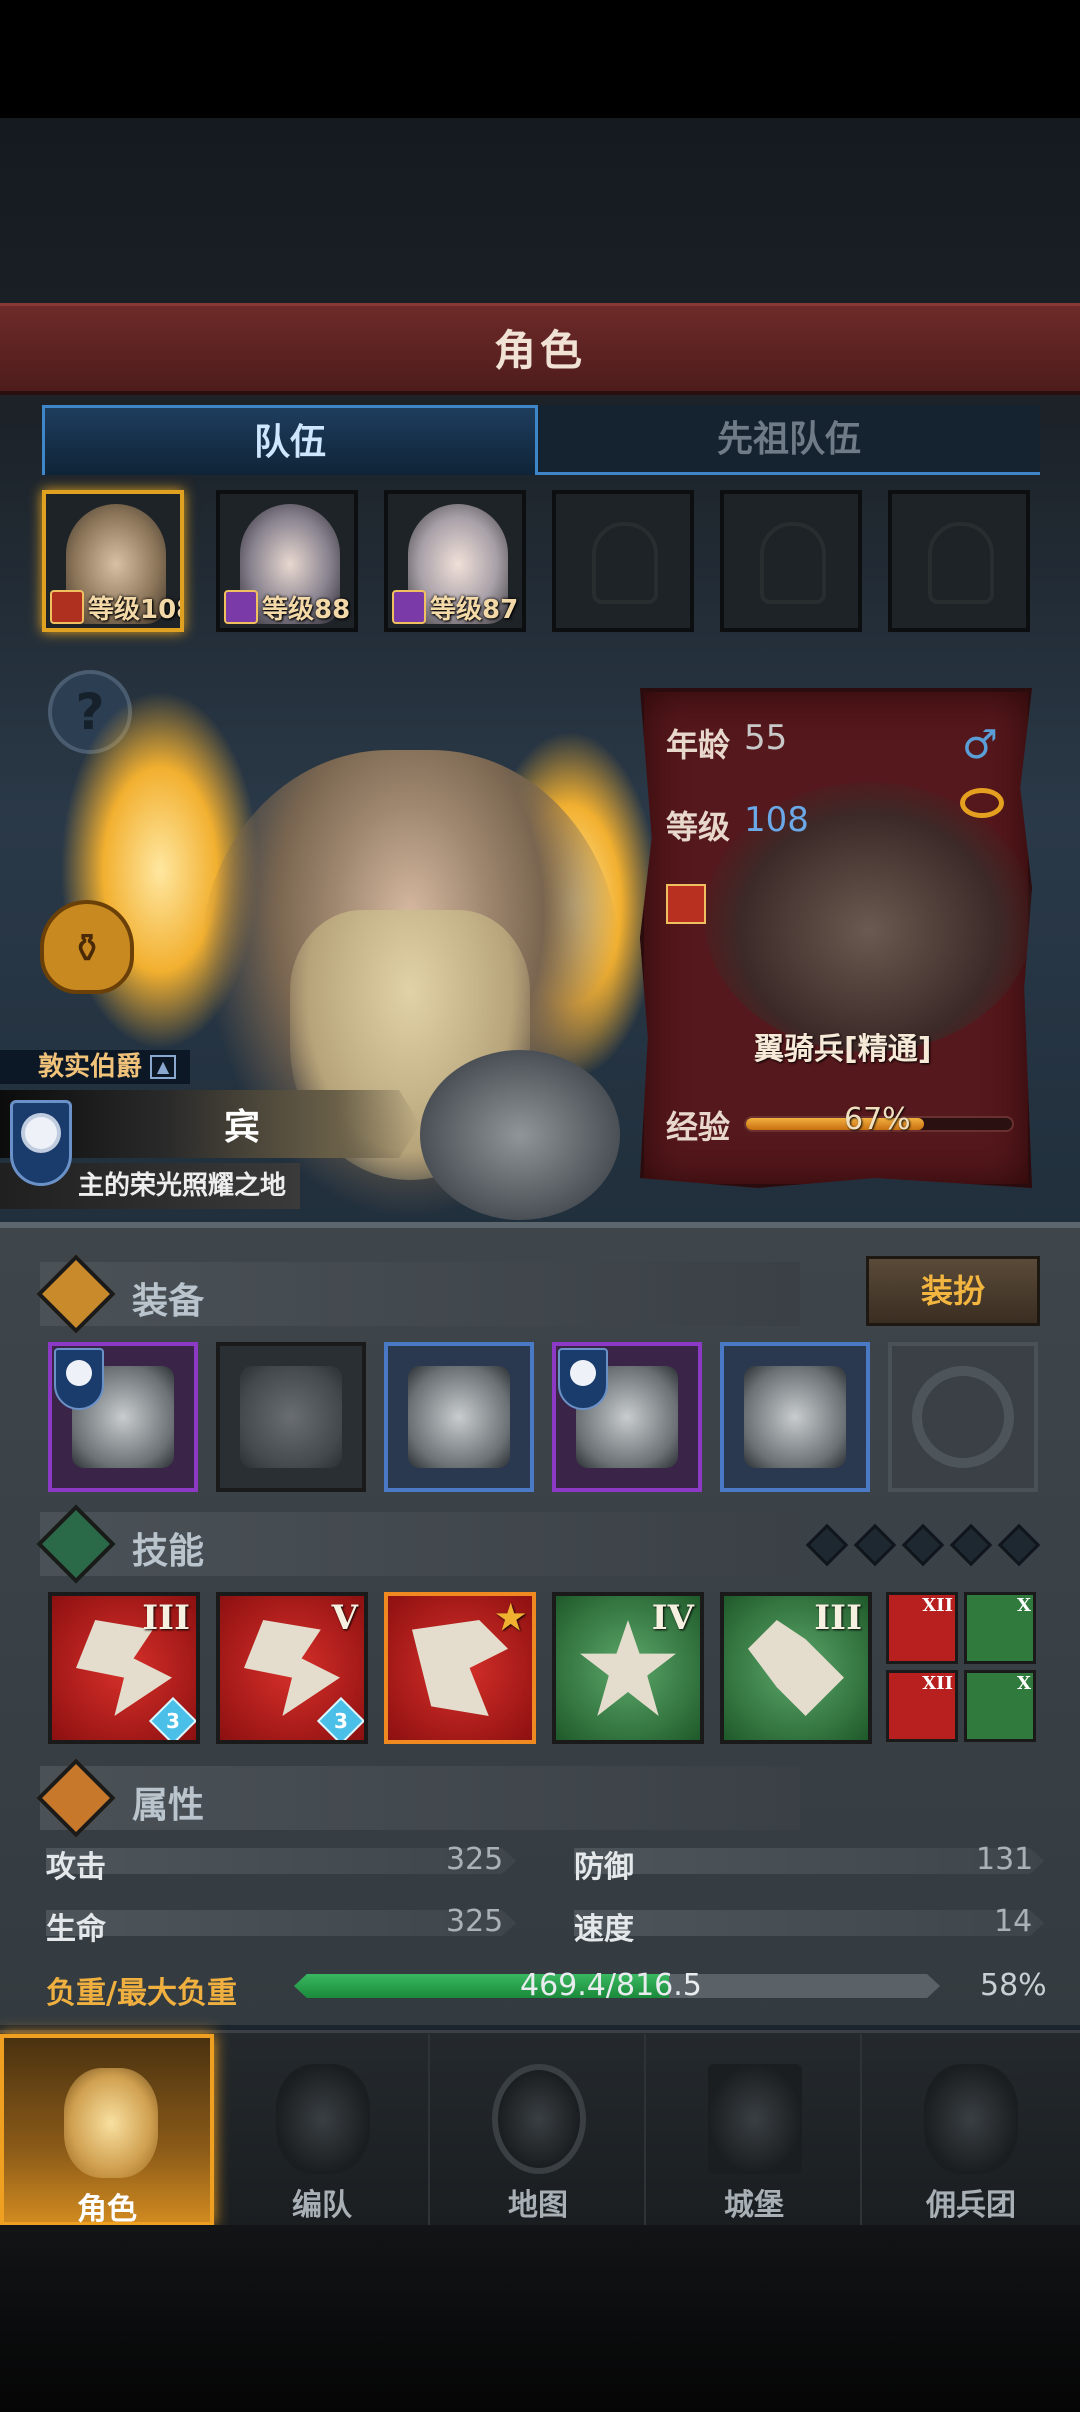 The height and width of the screenshot is (2412, 1080). Describe the element at coordinates (1013, 1921) in the screenshot. I see `speed-value: 14` at that location.